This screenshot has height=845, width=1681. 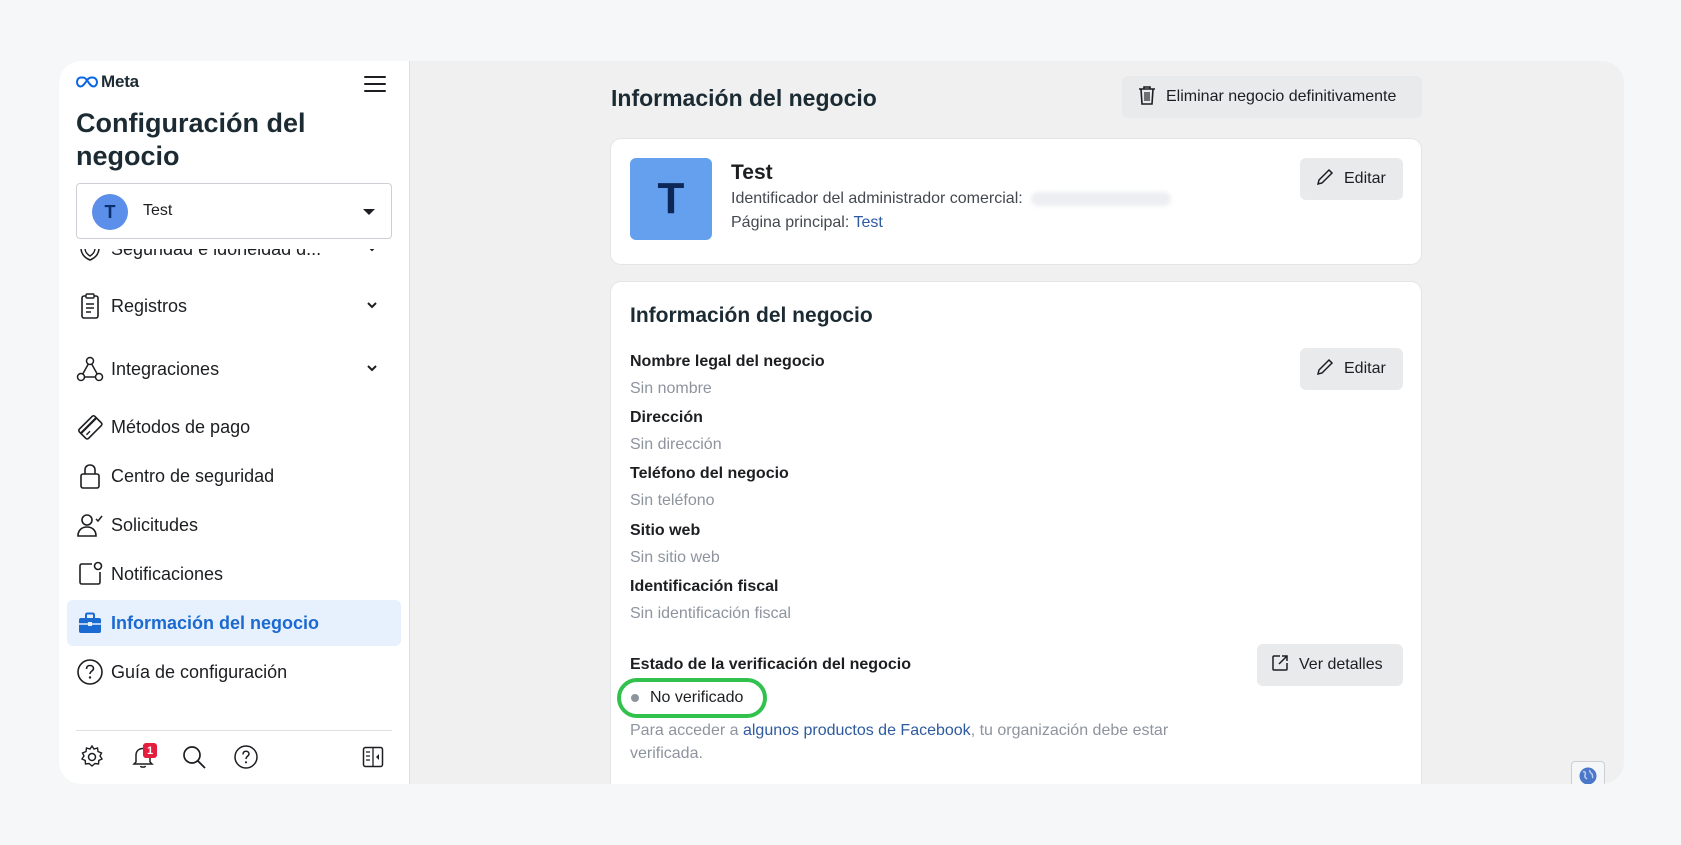 I want to click on sidebar-item-label: Métodos de pago, so click(x=181, y=426).